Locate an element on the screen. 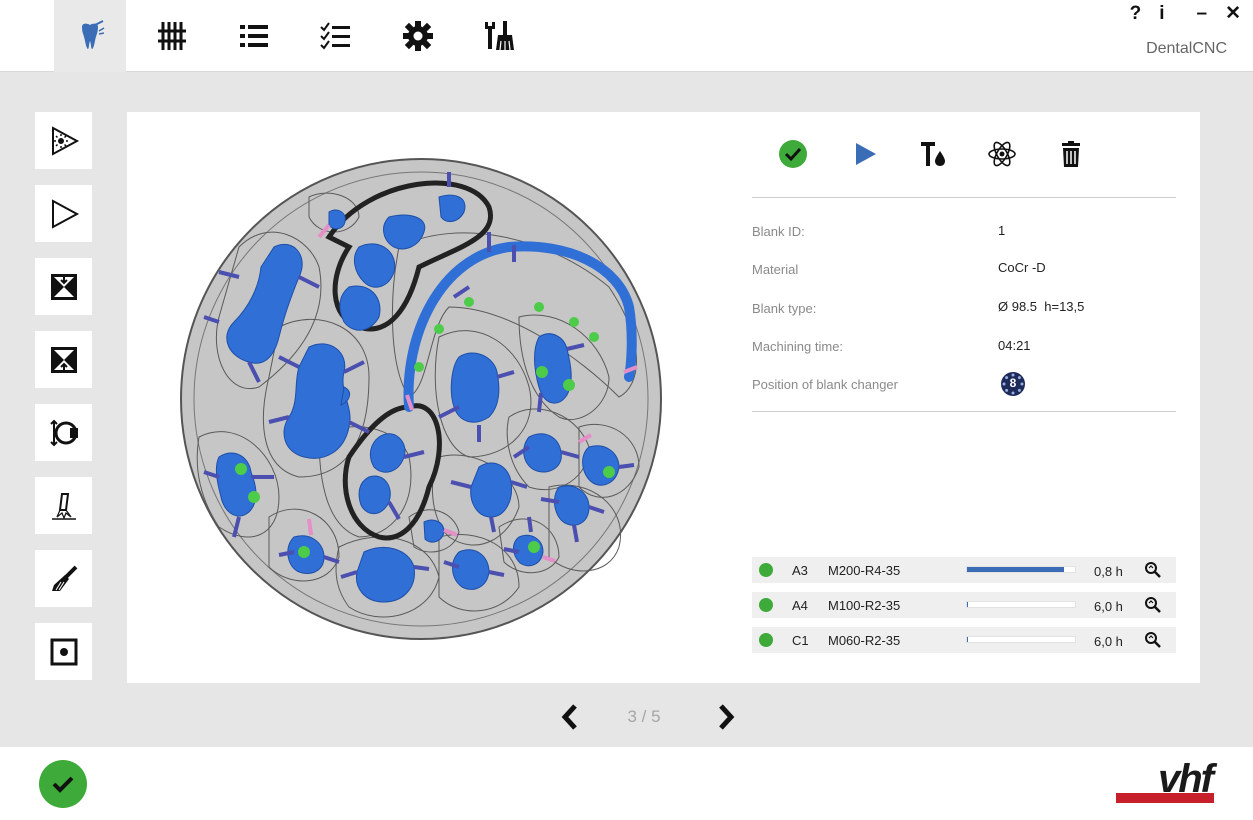 The height and width of the screenshot is (820, 1253). chevron-right-icon is located at coordinates (727, 717).